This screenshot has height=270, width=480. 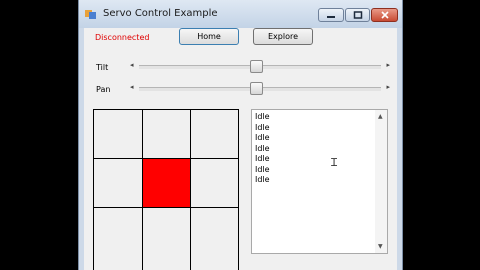 I want to click on scroll-down-icon: ▼, so click(x=380, y=246).